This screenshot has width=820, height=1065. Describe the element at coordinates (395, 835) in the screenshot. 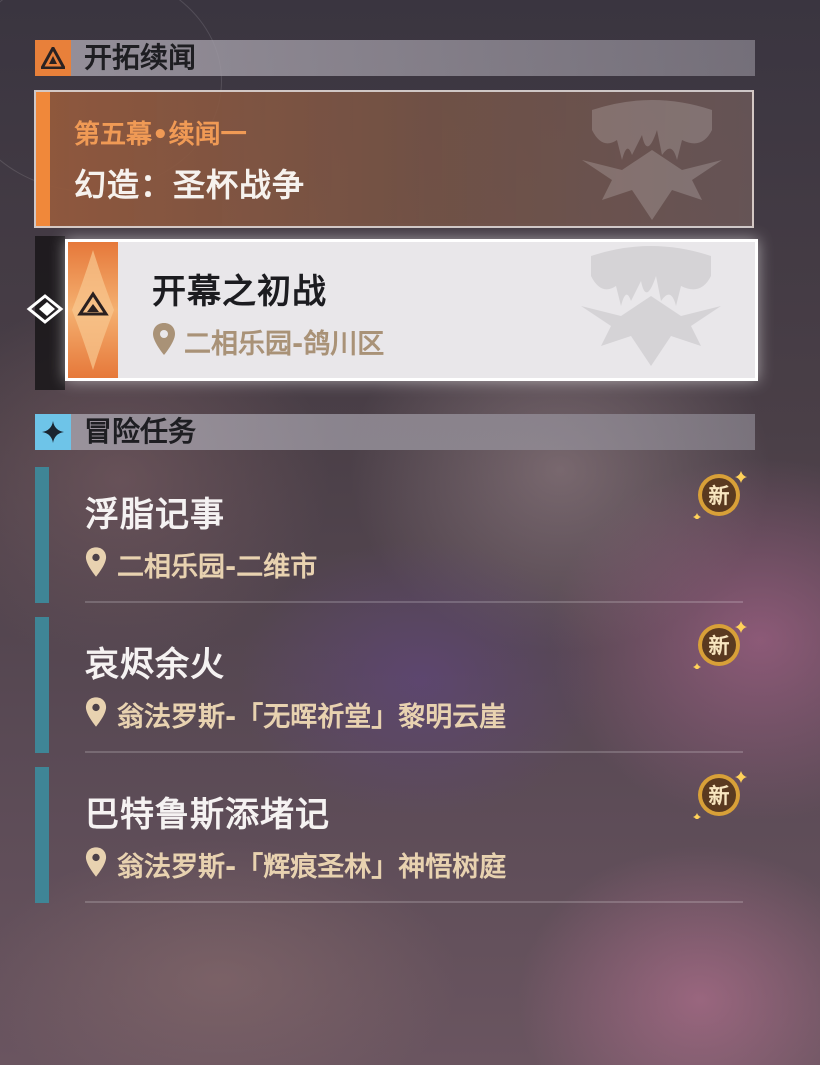

I see `adventure-mission-item: 巴特鲁斯添堵记 翁法罗斯-「辉痕圣林」神悟树庭 新` at that location.